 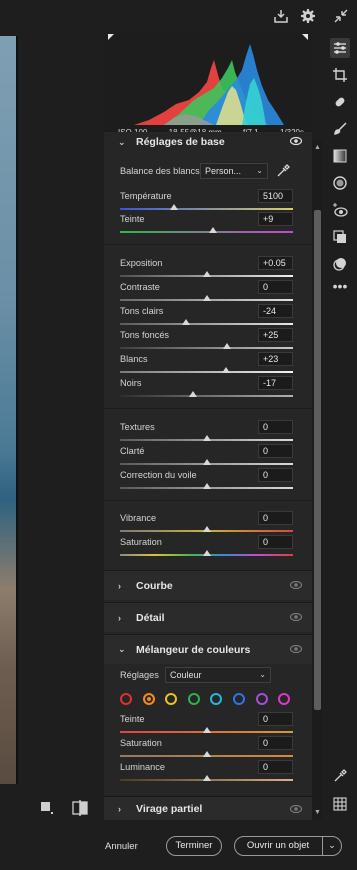 What do you see at coordinates (283, 171) in the screenshot?
I see `eyedropper-icon` at bounding box center [283, 171].